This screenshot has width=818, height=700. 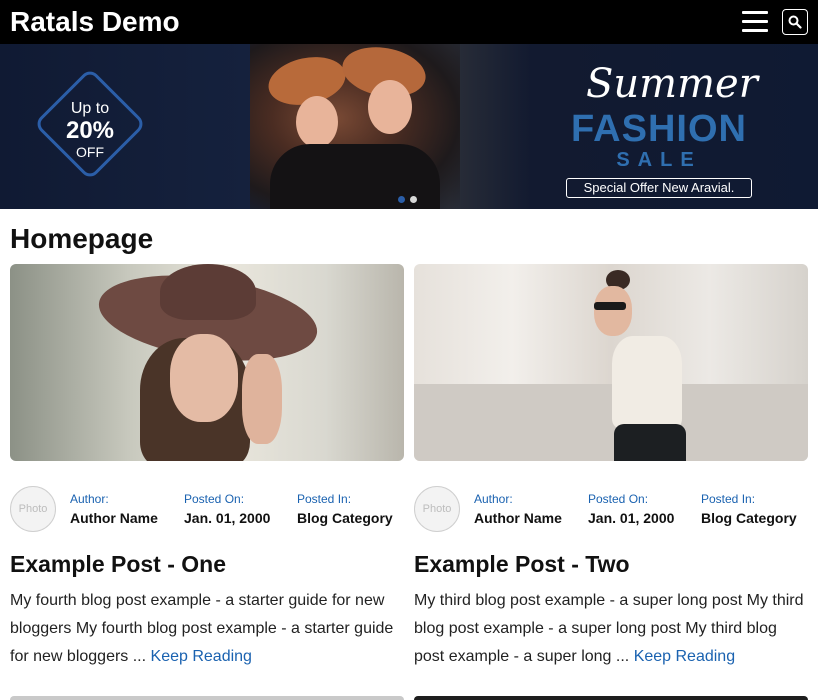 I want to click on search-button, so click(x=795, y=22).